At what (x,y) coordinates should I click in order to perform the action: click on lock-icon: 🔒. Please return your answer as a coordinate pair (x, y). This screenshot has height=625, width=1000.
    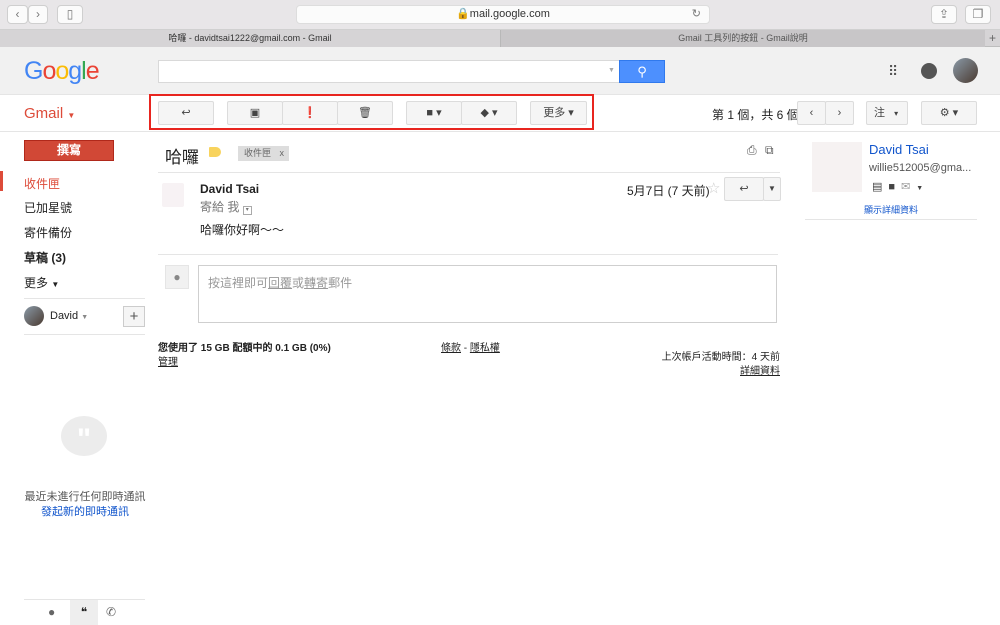
    Looking at the image, I should click on (463, 14).